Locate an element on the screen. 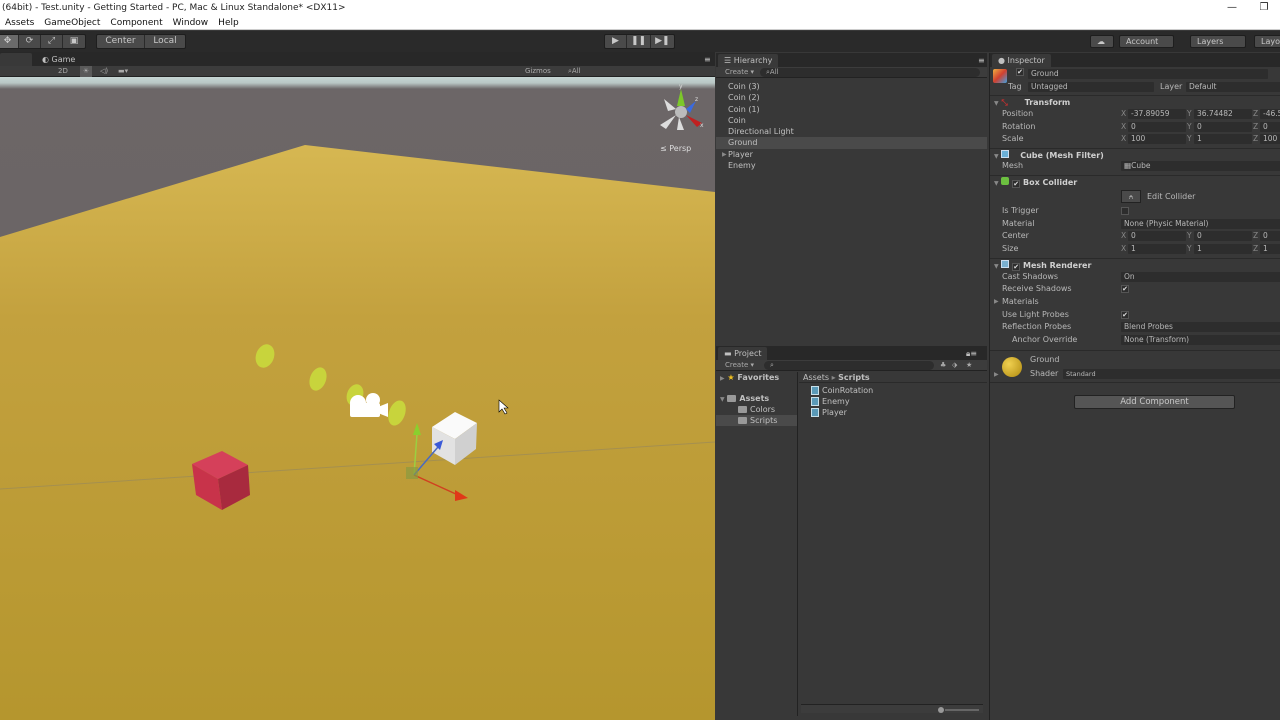 The width and height of the screenshot is (1280, 720). rect-tool-icon: ▣ is located at coordinates (74, 41).